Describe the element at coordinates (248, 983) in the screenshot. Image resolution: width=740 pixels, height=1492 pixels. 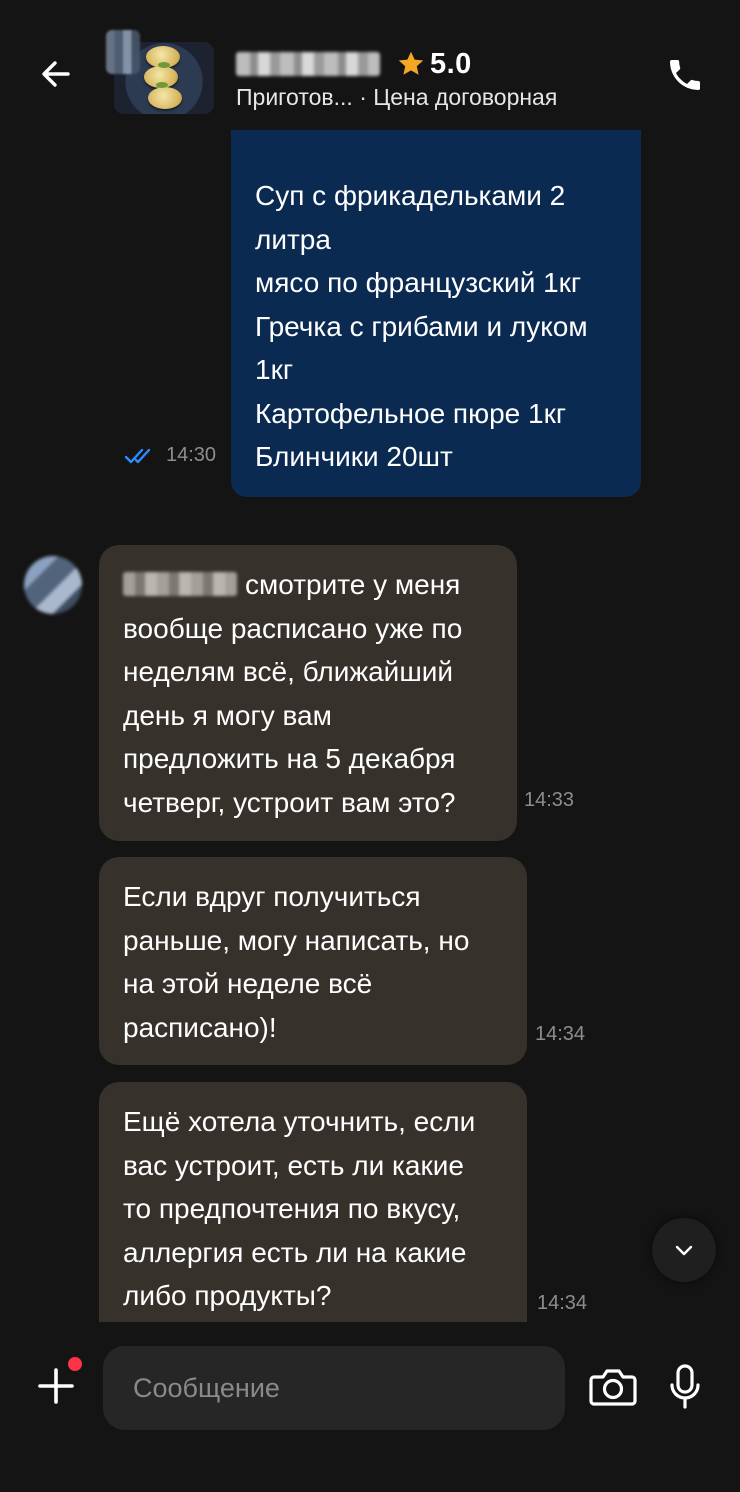
I see `message-line: на этой неделе всё` at that location.